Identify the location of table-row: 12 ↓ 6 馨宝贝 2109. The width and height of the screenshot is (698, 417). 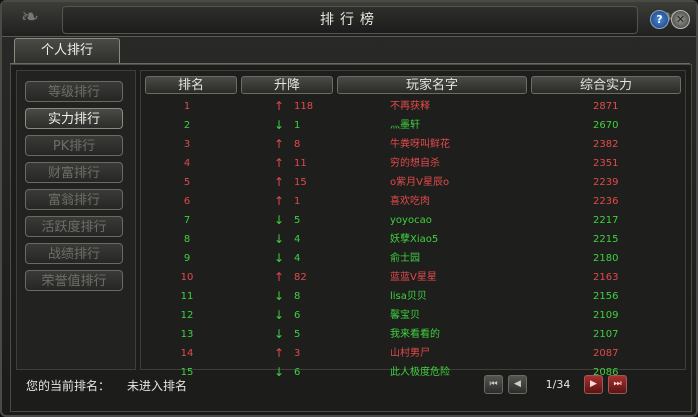
(413, 315).